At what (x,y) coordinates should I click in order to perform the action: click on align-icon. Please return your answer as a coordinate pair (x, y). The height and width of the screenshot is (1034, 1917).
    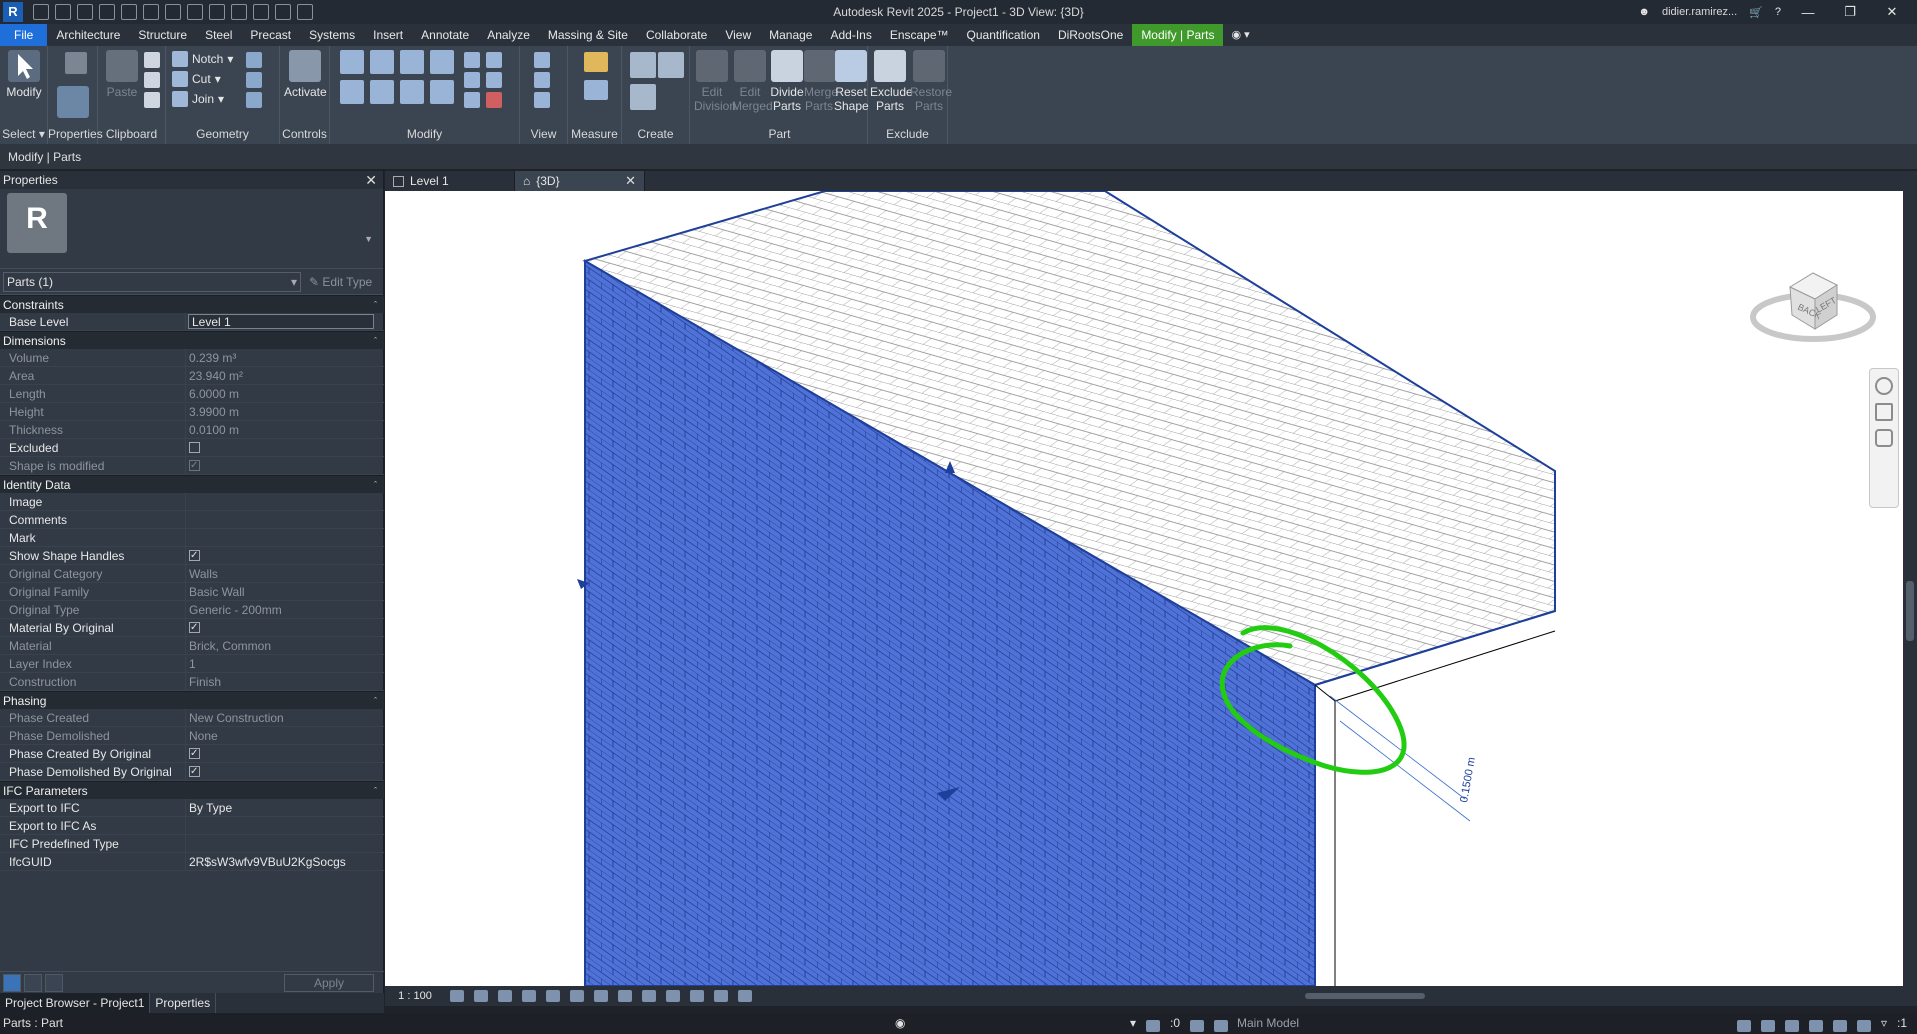
    Looking at the image, I should click on (352, 62).